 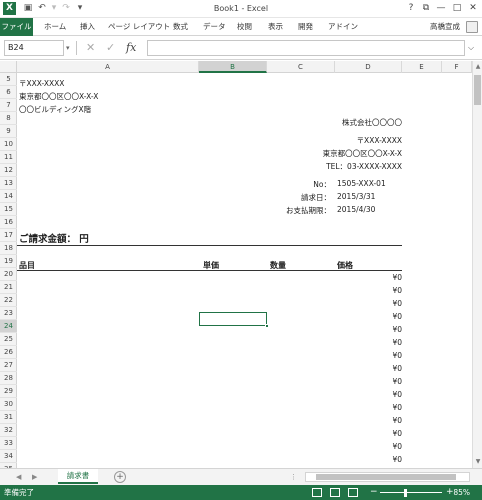 What do you see at coordinates (8, 300) in the screenshot?
I see `row-header: 22` at bounding box center [8, 300].